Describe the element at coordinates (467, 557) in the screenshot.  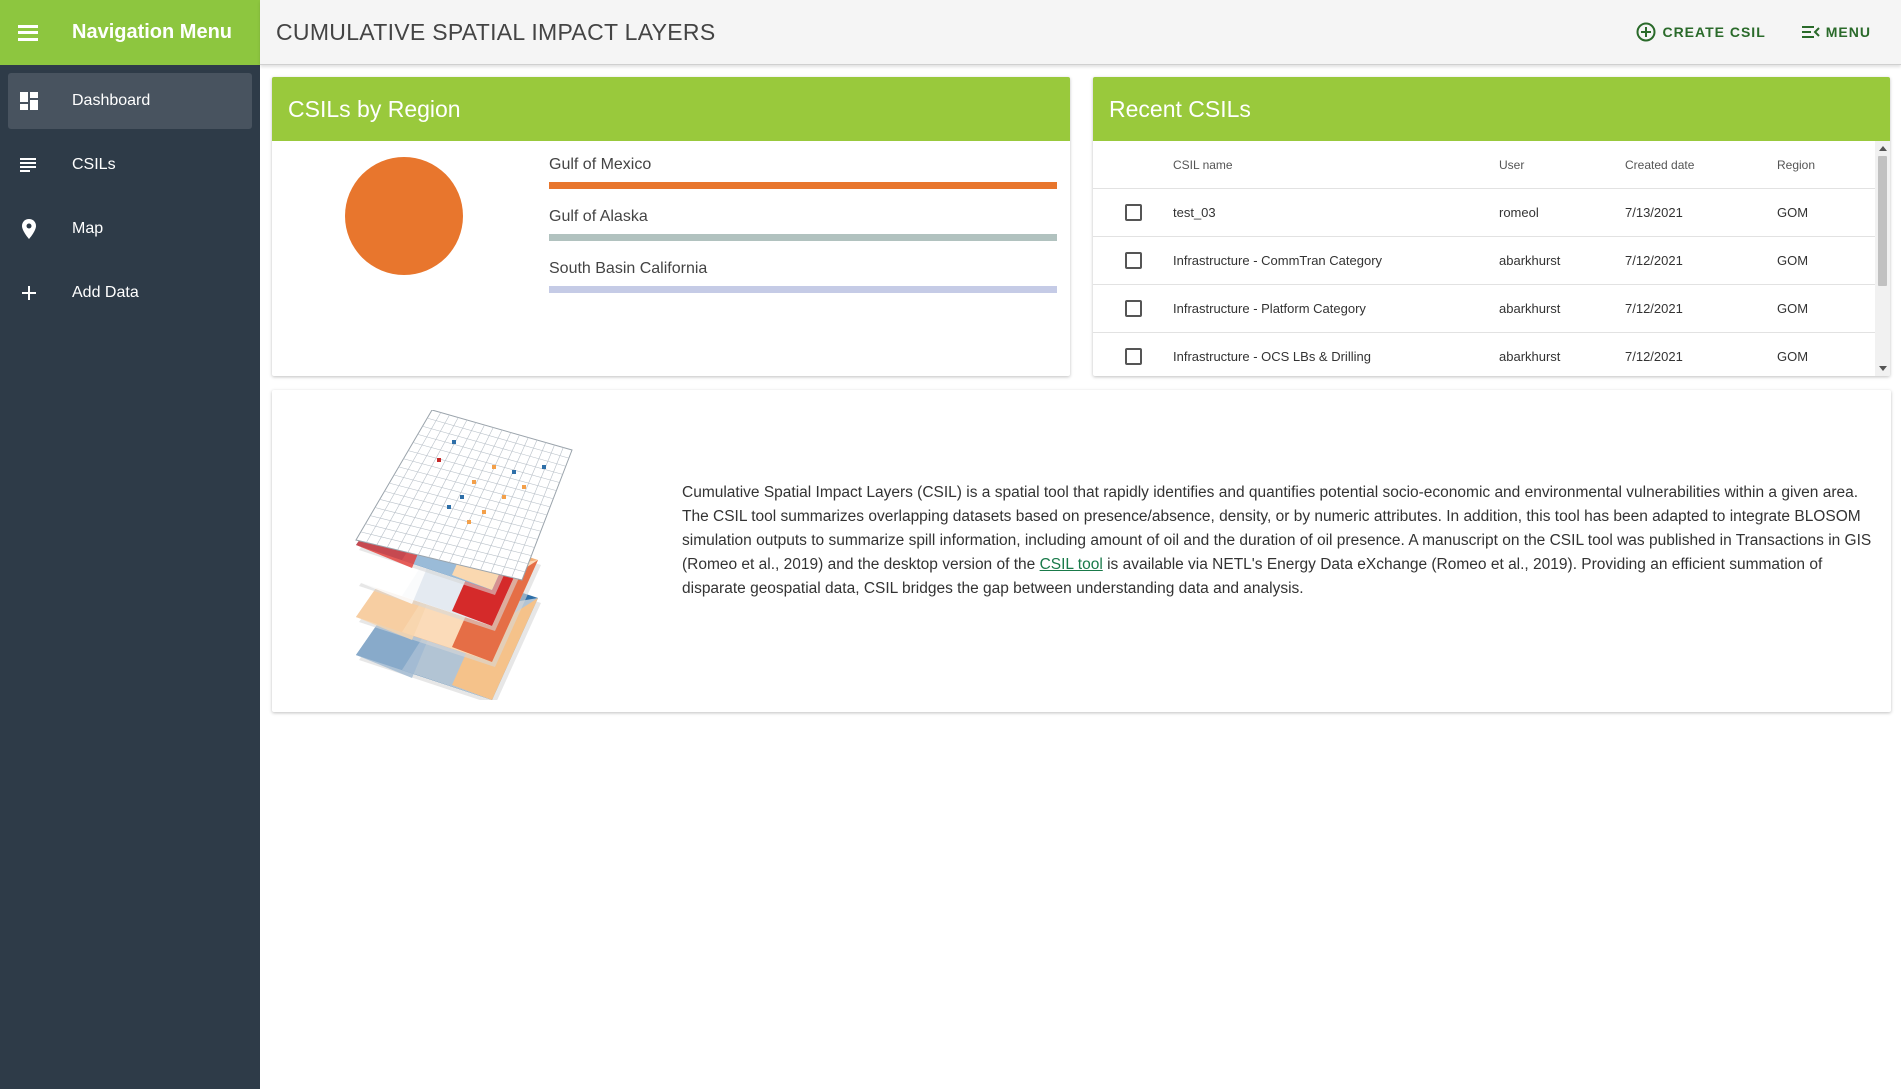
I see `stacked-layers-illustration` at that location.